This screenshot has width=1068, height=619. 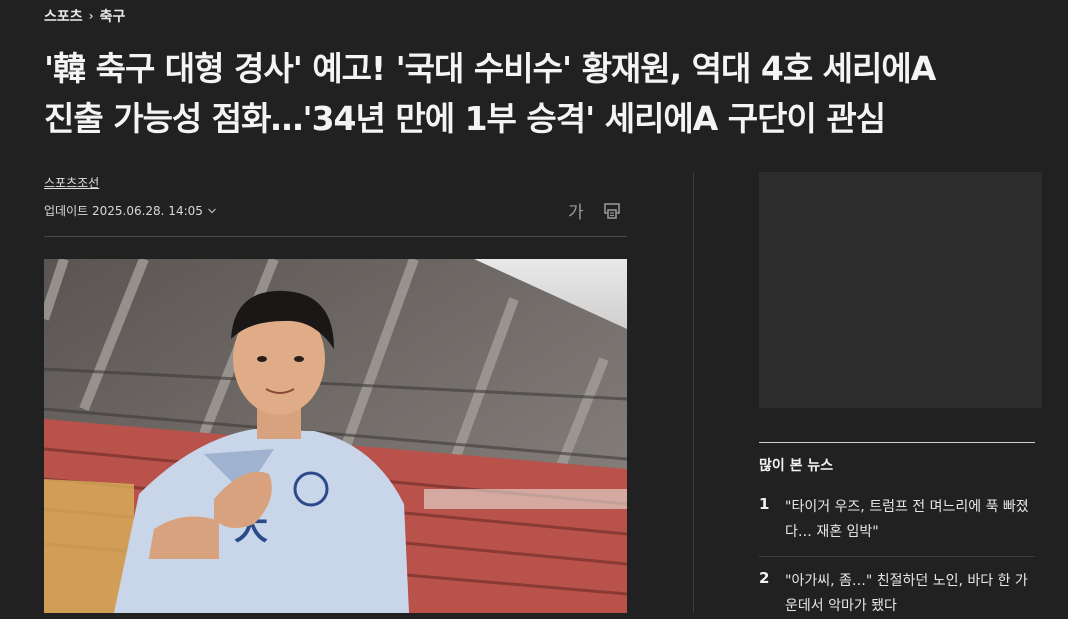 I want to click on news-headline: "아가씨, 좀…" 친절하던 노인, 바다 한 가운데서 악마가 됐다, so click(x=908, y=594).